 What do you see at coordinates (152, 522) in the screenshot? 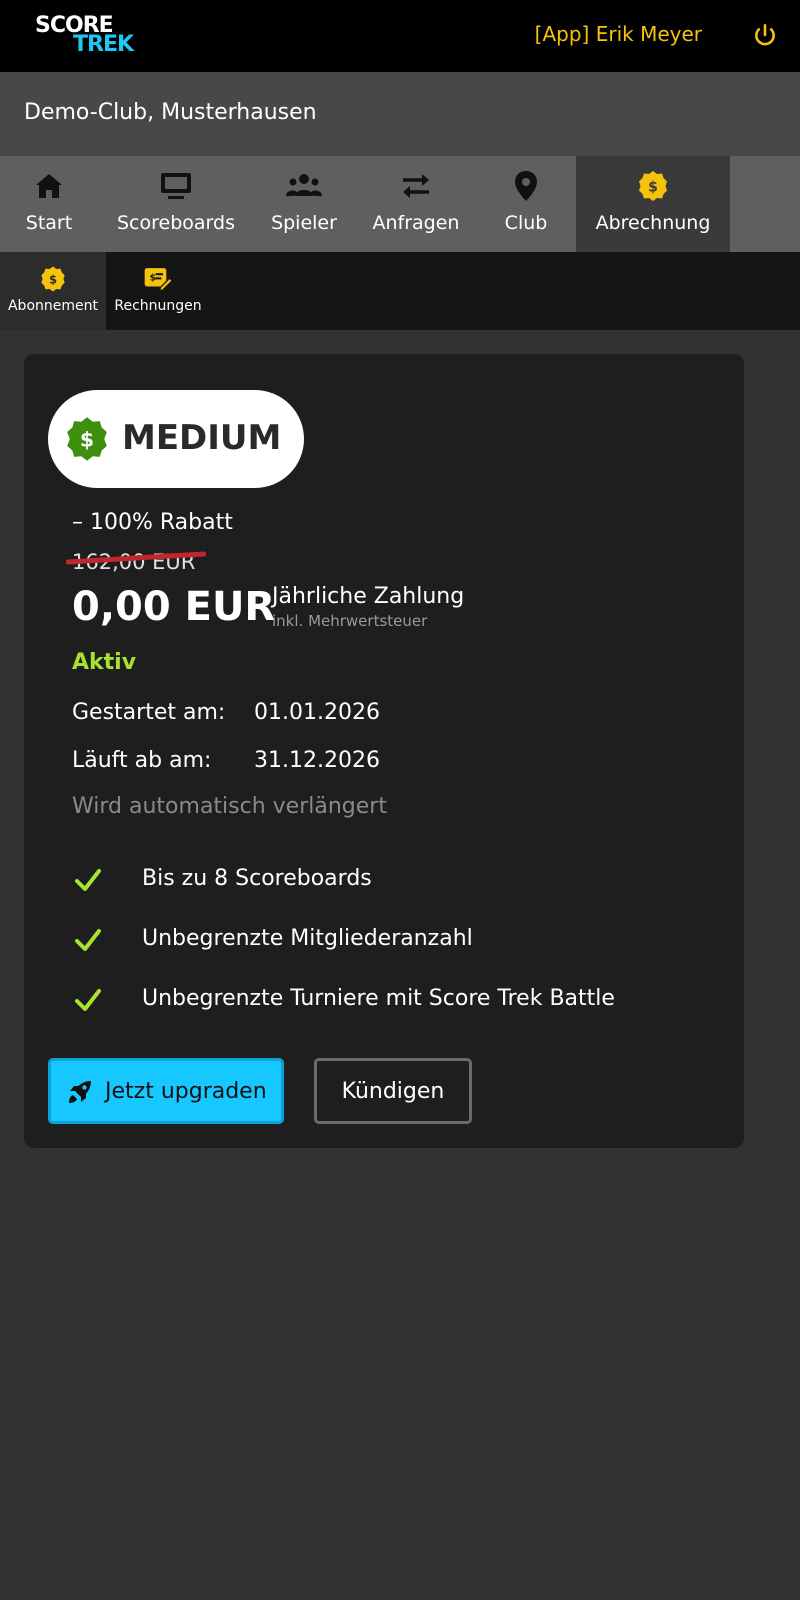
I see `discount-text: – 100% Rabatt` at bounding box center [152, 522].